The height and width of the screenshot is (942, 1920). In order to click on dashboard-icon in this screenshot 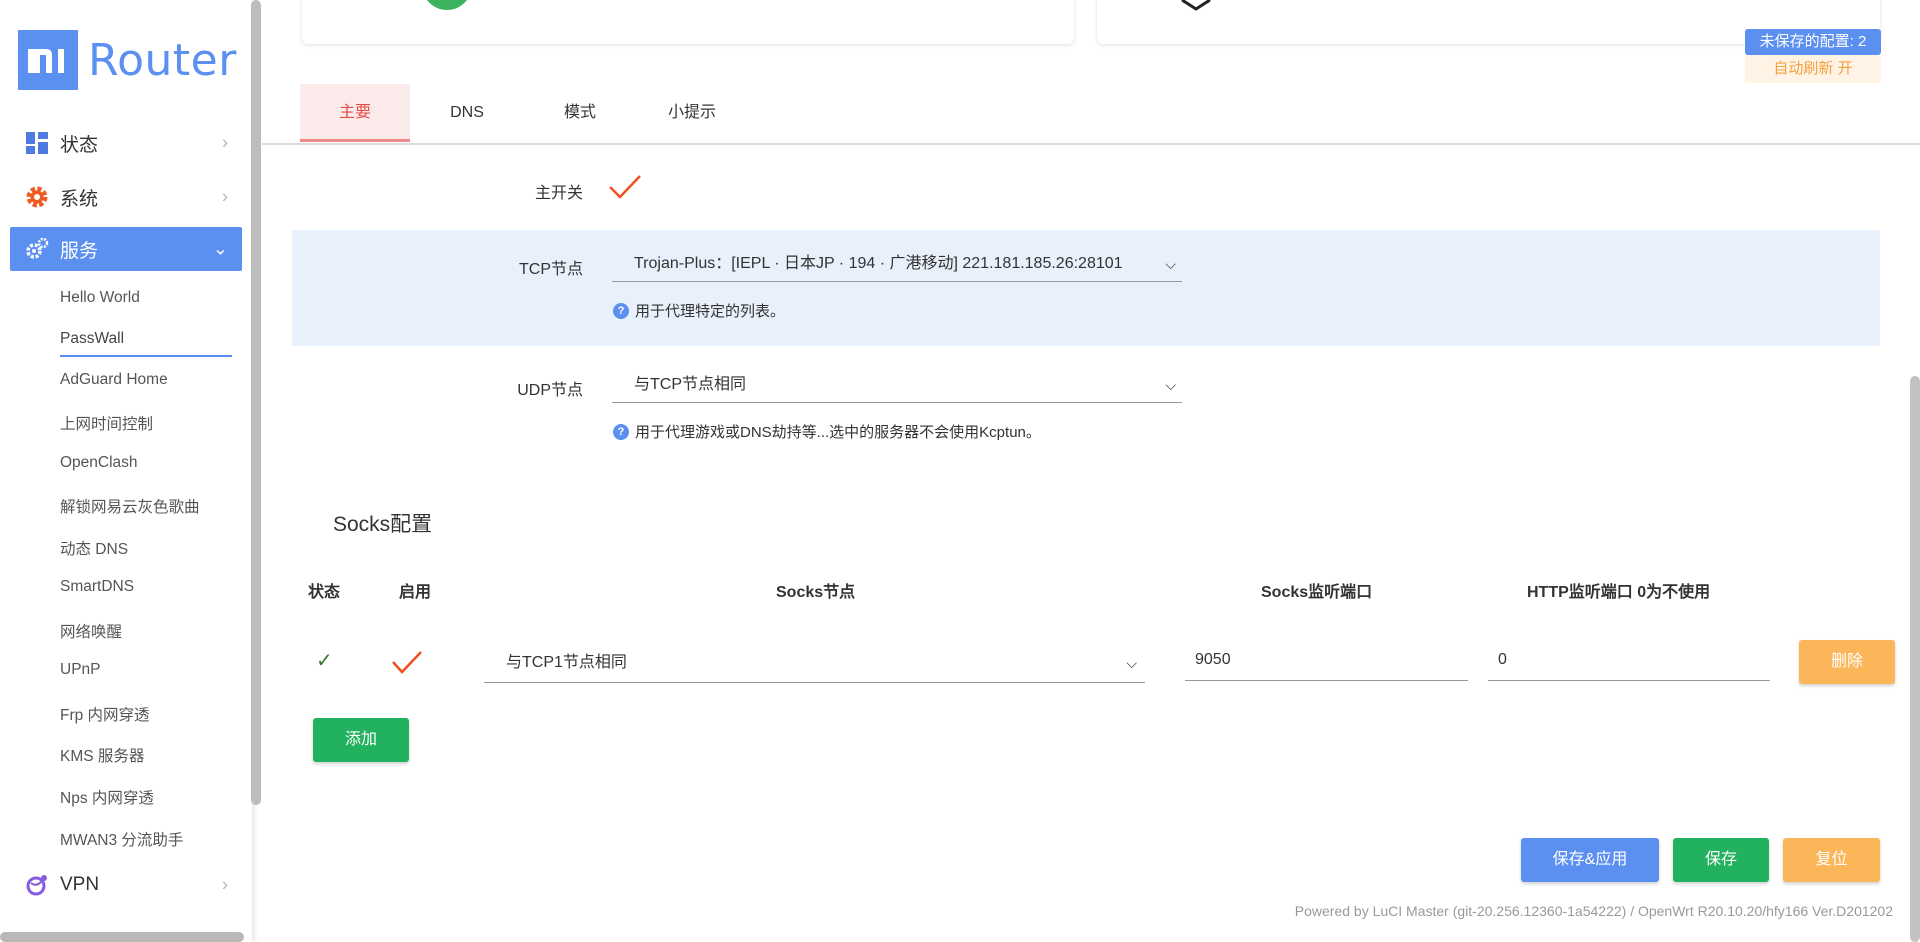, I will do `click(37, 143)`.